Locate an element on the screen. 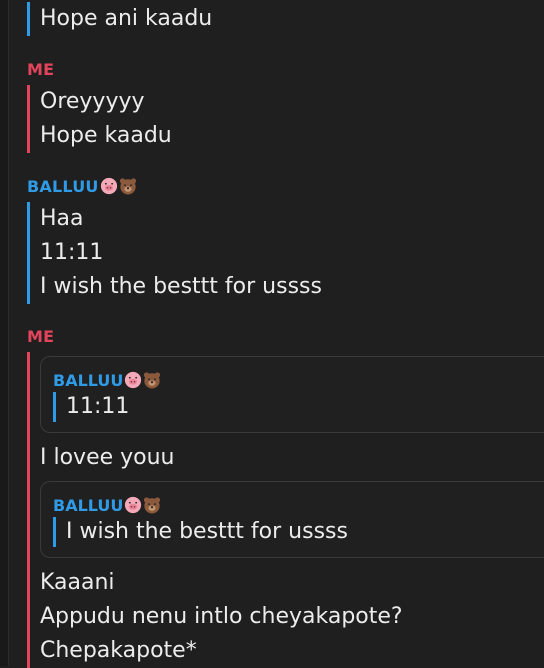 The width and height of the screenshot is (544, 668). message-text: I lovee youu is located at coordinates (107, 457).